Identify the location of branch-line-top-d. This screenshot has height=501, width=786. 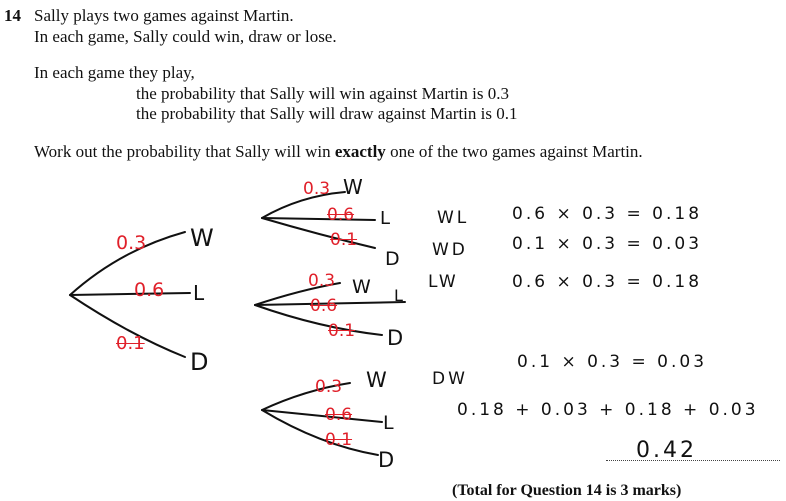
(318, 233).